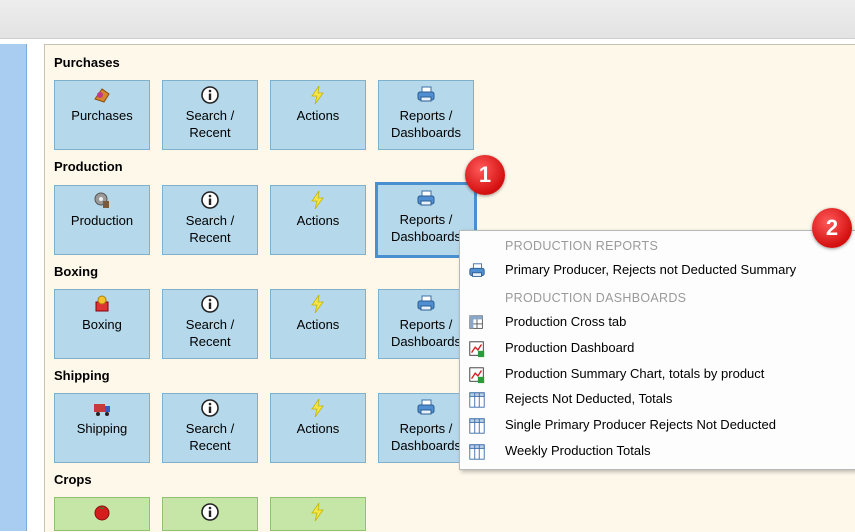  I want to click on shipping-icon, so click(102, 408).